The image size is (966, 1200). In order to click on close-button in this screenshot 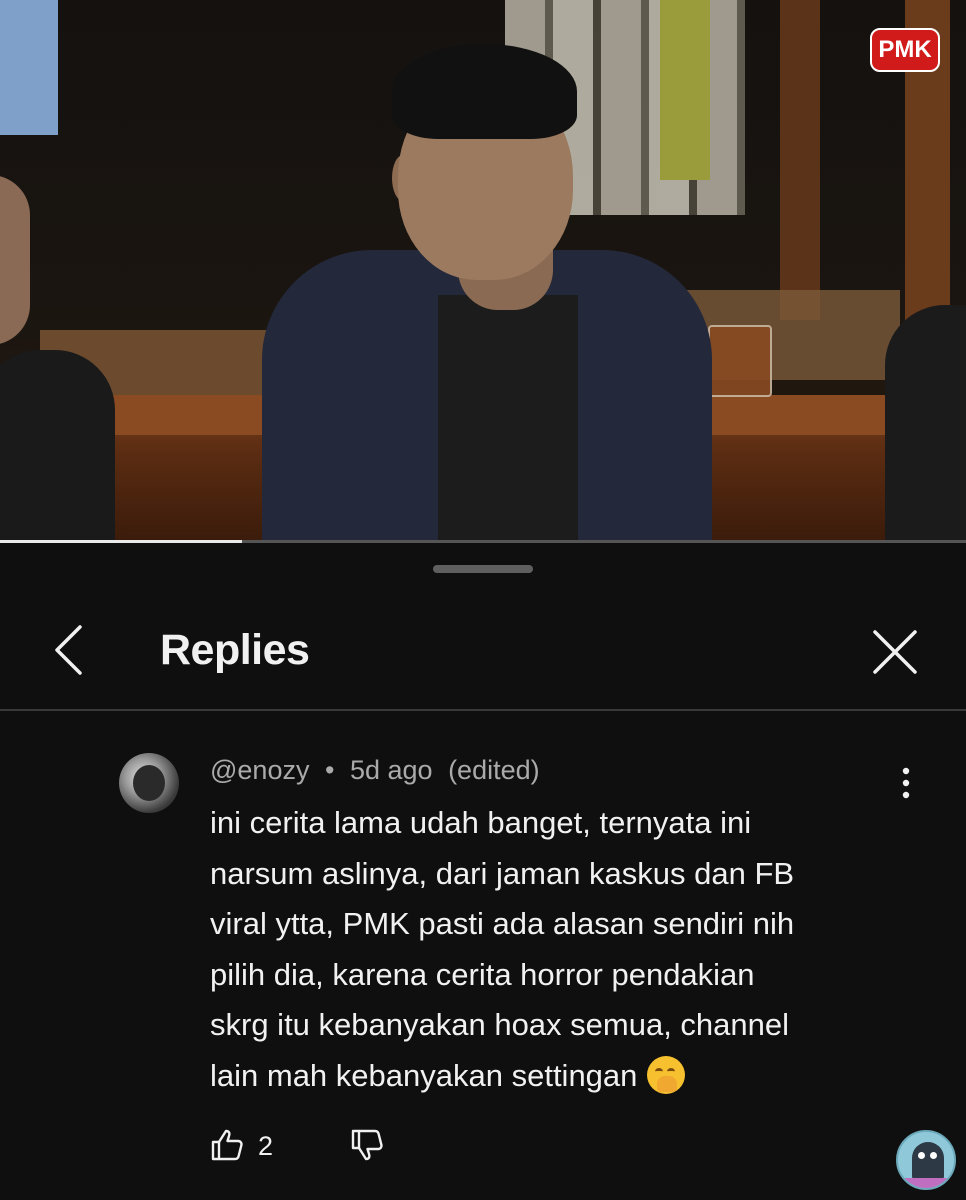, I will do `click(895, 652)`.